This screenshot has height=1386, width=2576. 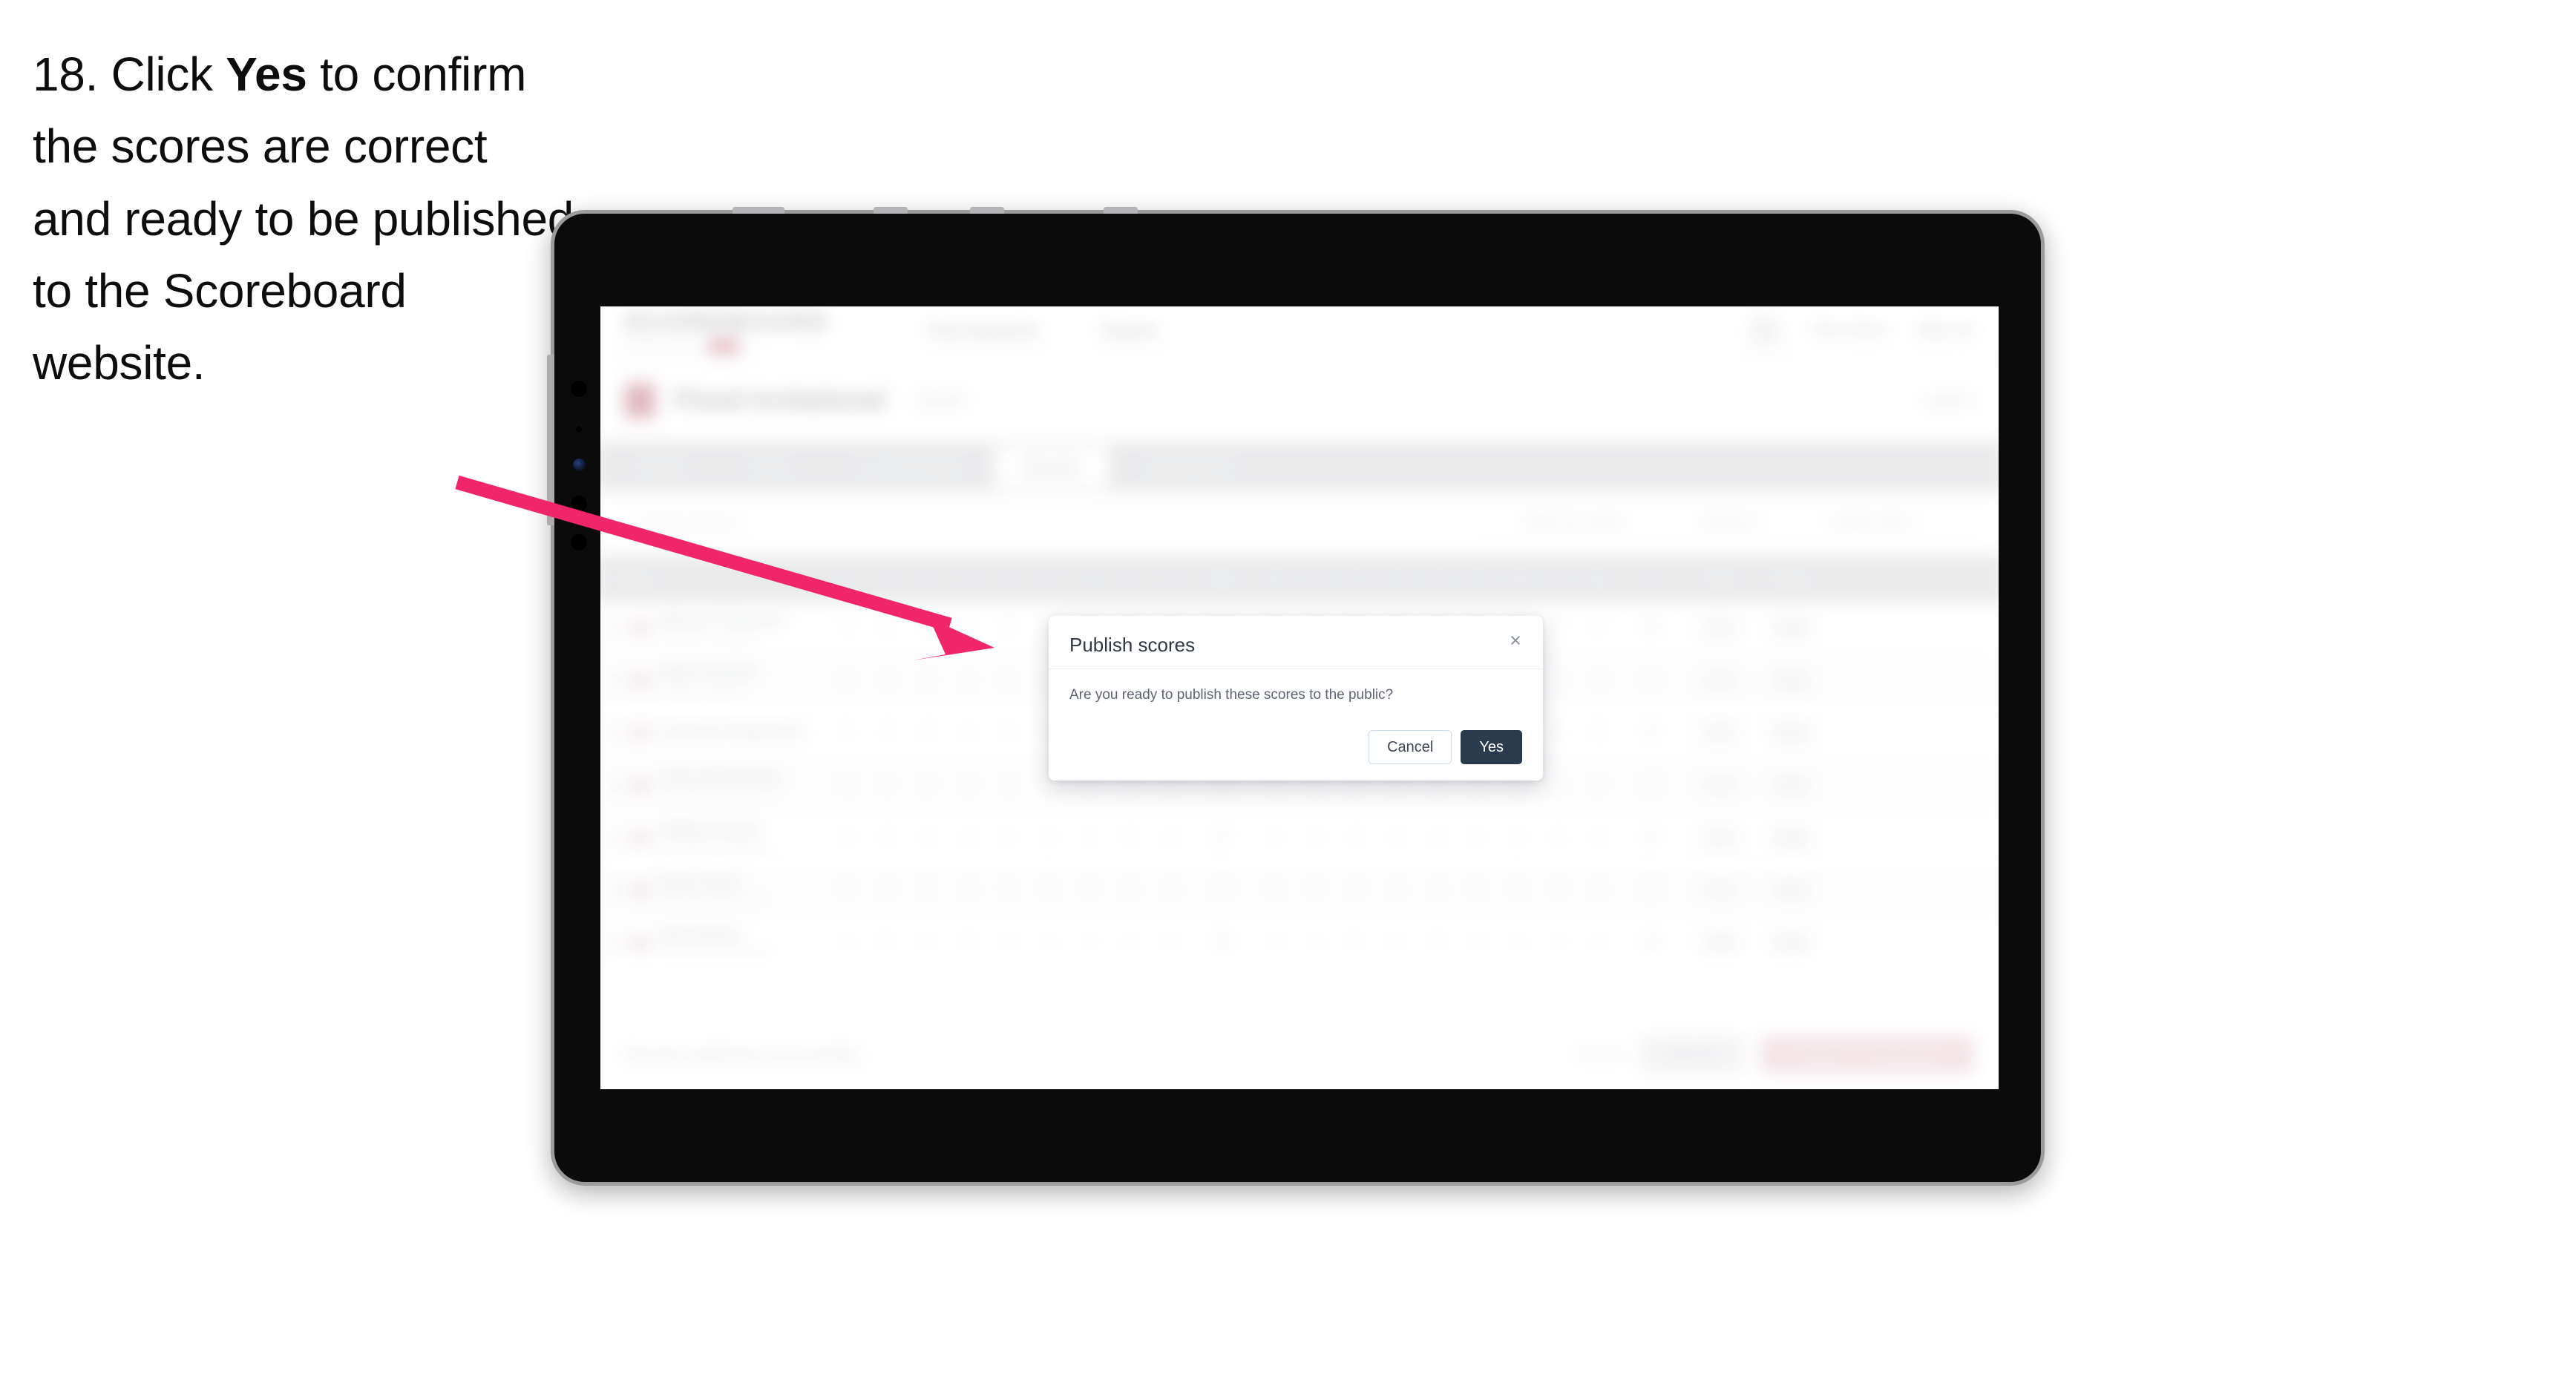 I want to click on device-camera-lens, so click(x=579, y=465).